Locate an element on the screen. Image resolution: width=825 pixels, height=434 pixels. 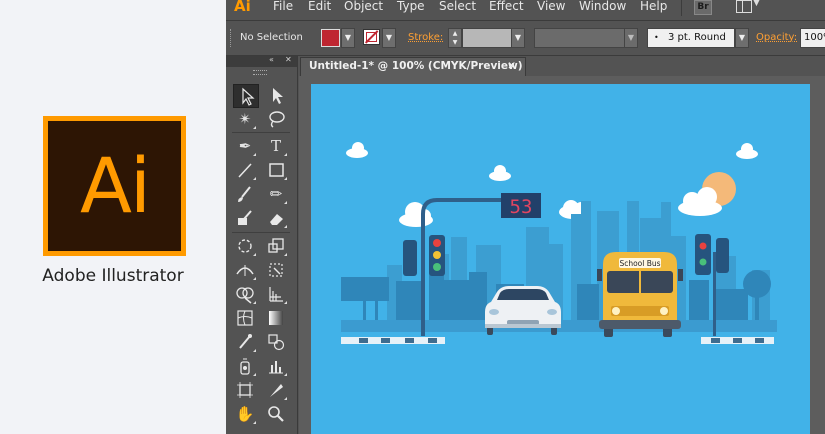
menu-view: View is located at coordinates (551, 7).